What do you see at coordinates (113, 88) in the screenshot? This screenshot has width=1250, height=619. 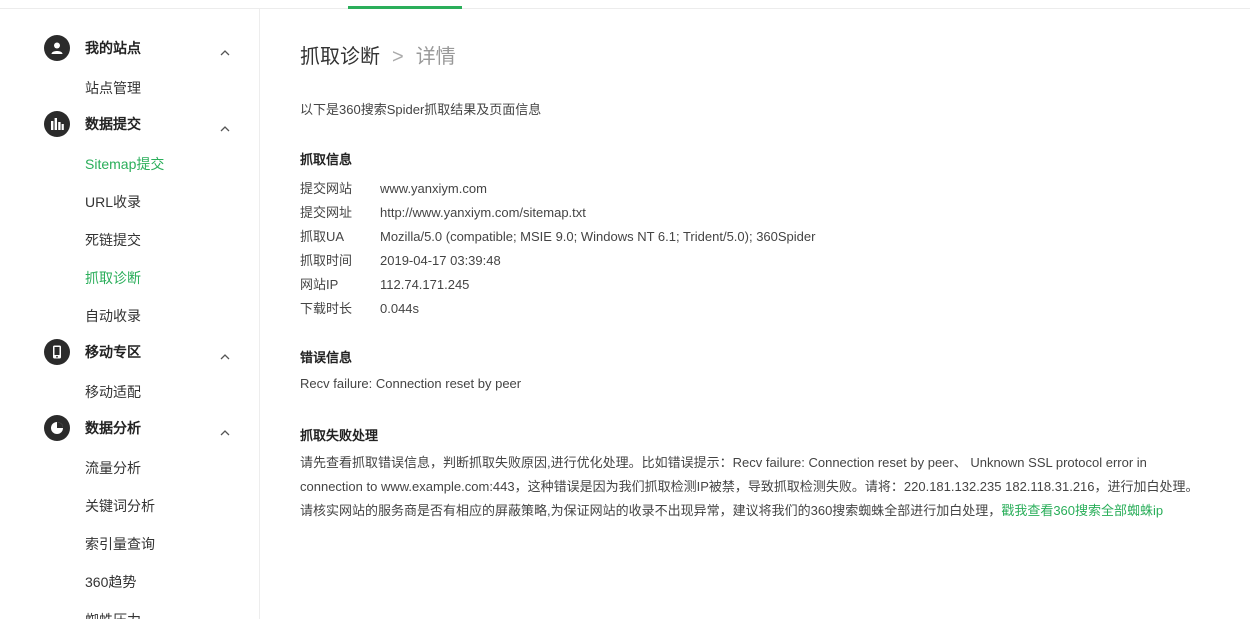 I see `sidebar-item-site-management: 站点管理` at bounding box center [113, 88].